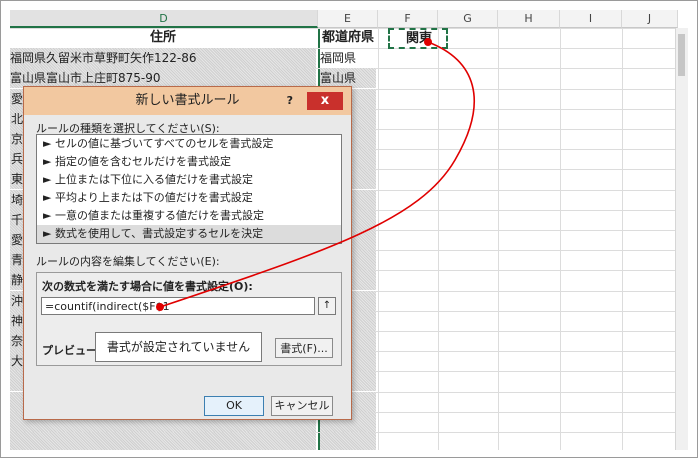  I want to click on rule-type-item: ► 平均より上または下の値だけを書式設定, so click(189, 198).